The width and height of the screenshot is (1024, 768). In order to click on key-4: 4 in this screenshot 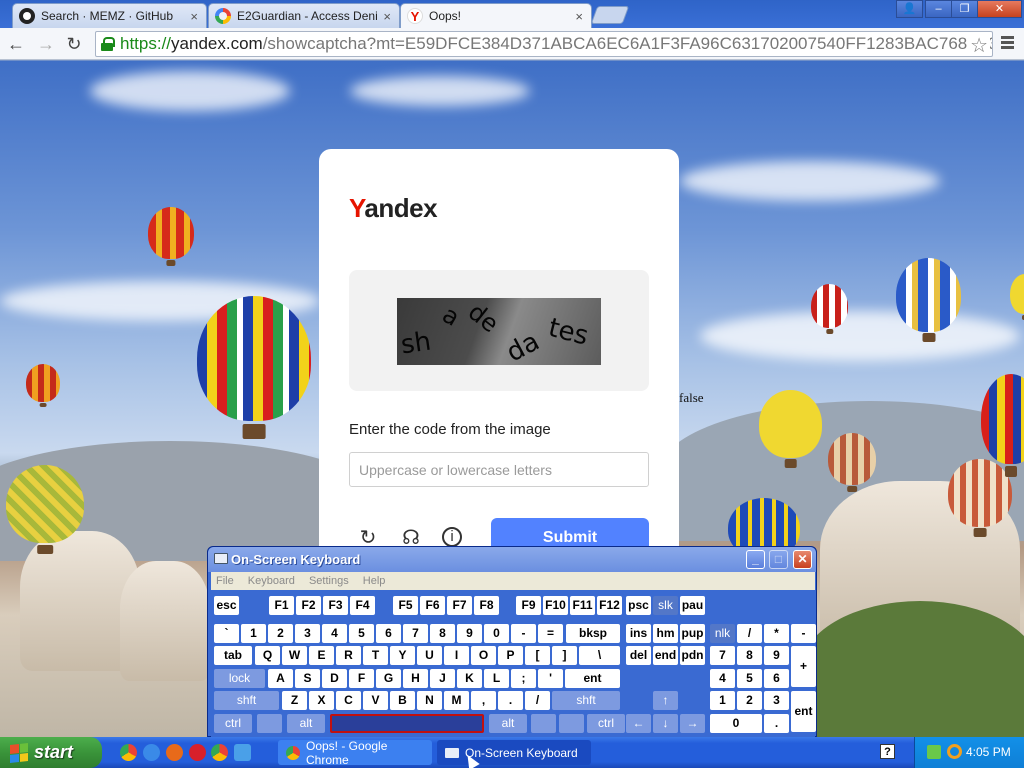, I will do `click(334, 633)`.